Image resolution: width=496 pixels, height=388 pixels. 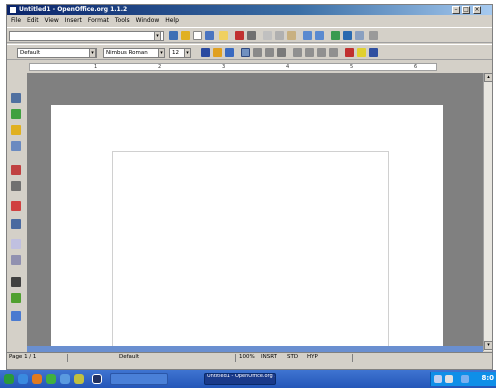 I want to click on maximize-button: □, so click(x=466, y=10).